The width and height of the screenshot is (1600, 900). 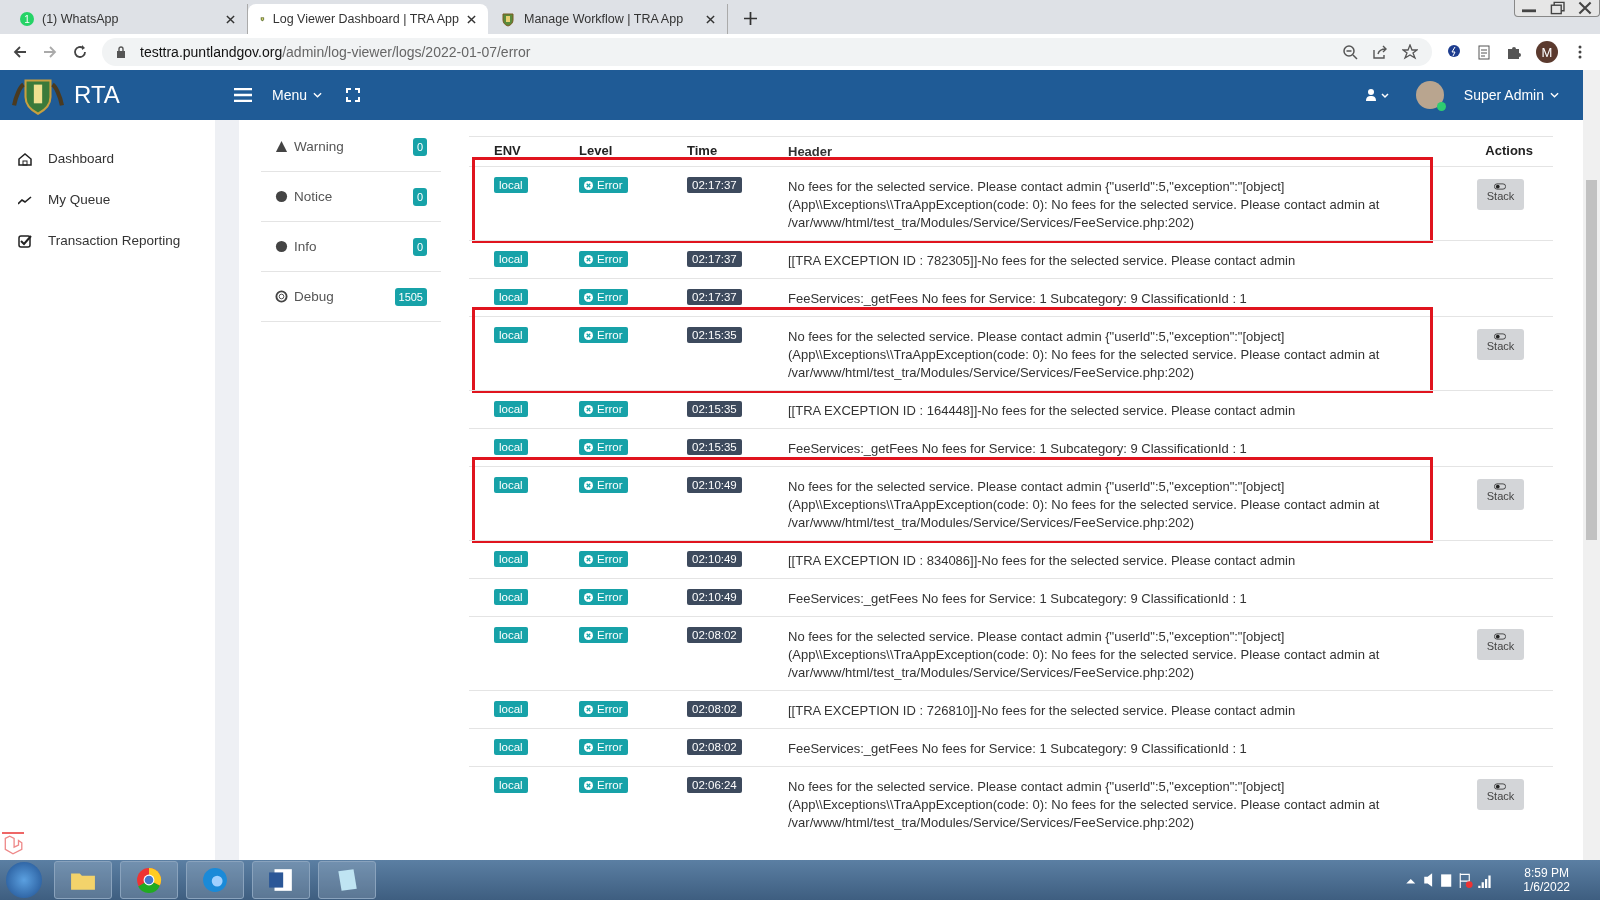 I want to click on level-filter-item: Debug 1505, so click(x=351, y=297).